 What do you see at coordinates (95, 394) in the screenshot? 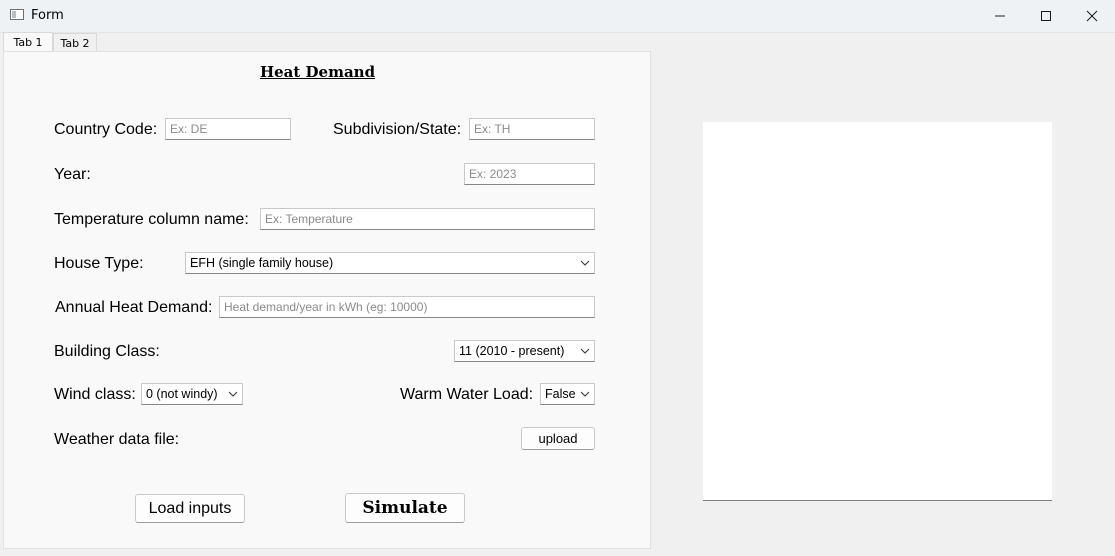
I see `wind-class-label: Wind class:` at bounding box center [95, 394].